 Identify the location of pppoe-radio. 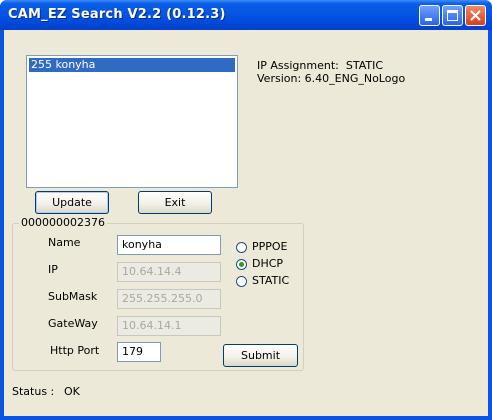
(241, 247).